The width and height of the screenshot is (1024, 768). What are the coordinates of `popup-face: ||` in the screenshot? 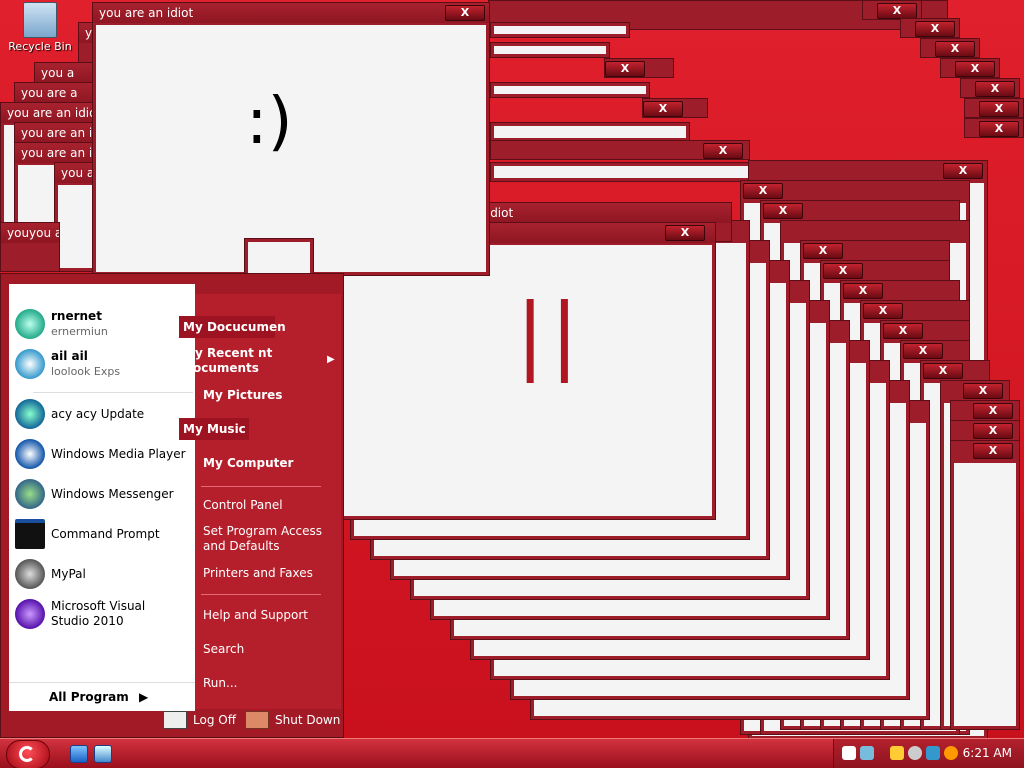 It's located at (550, 334).